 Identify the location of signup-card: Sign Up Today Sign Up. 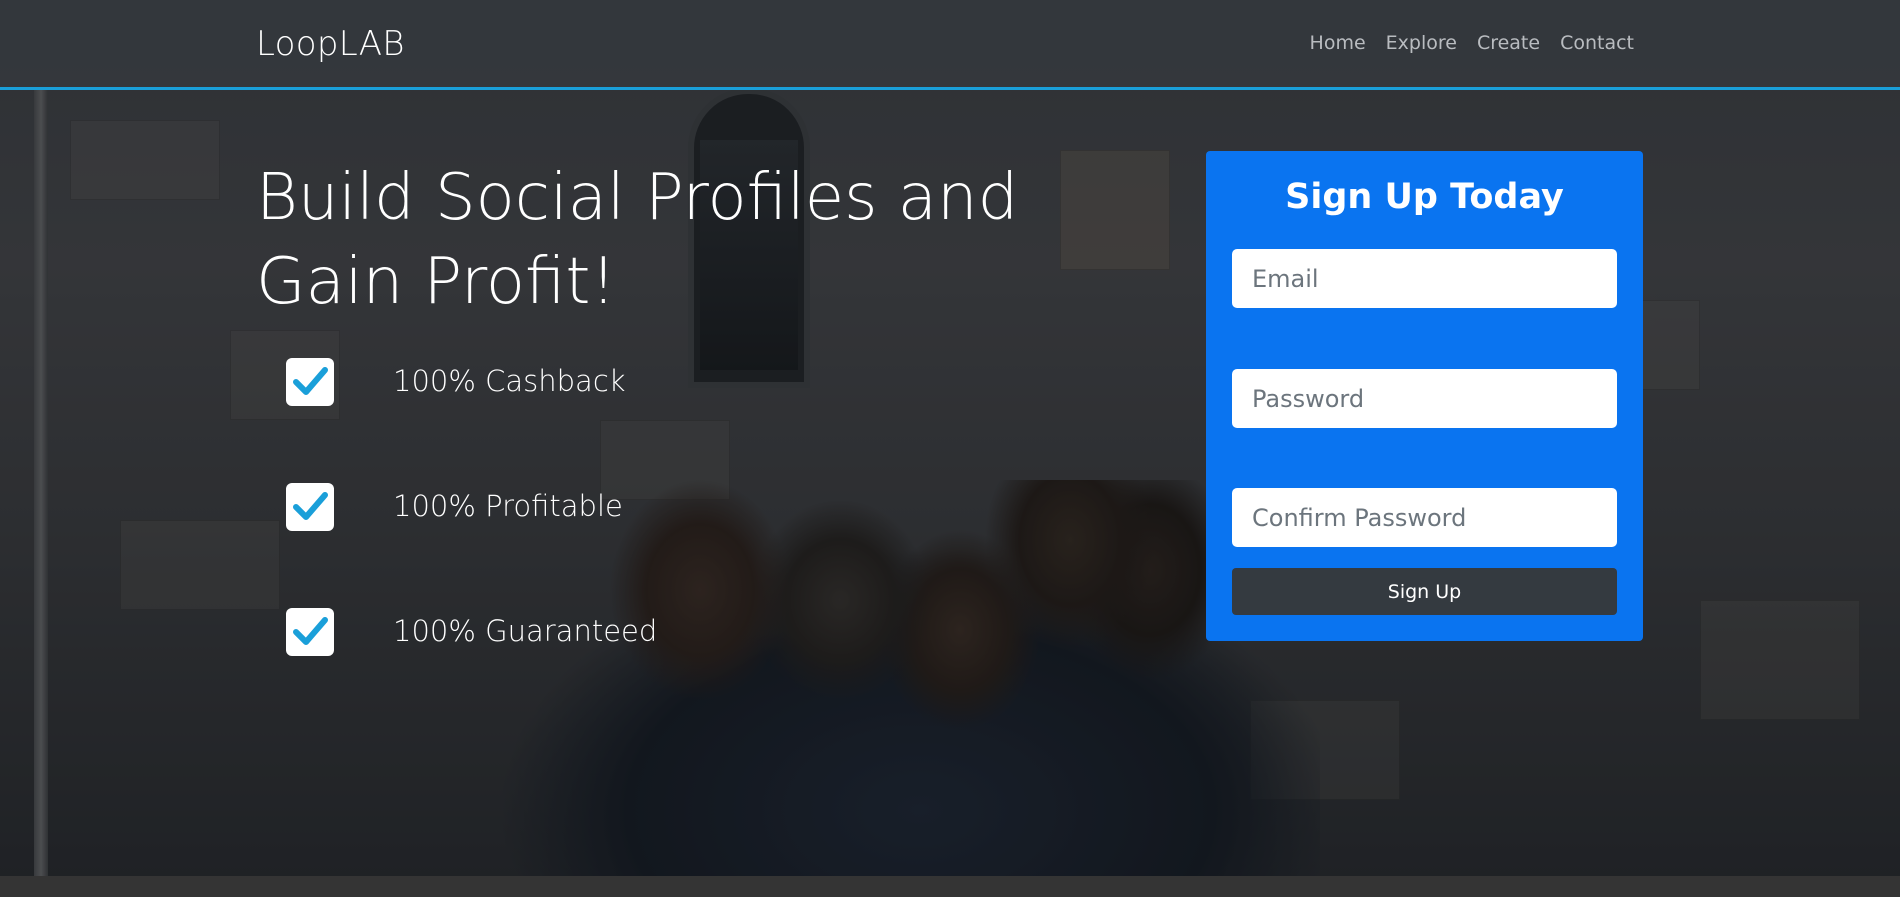
(1424, 396).